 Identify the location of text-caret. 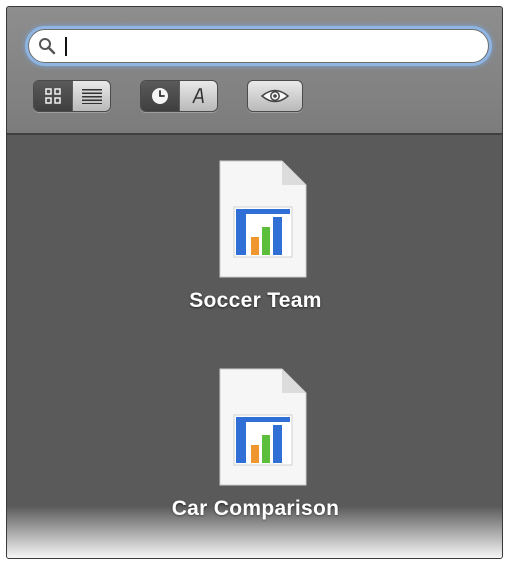
(66, 46).